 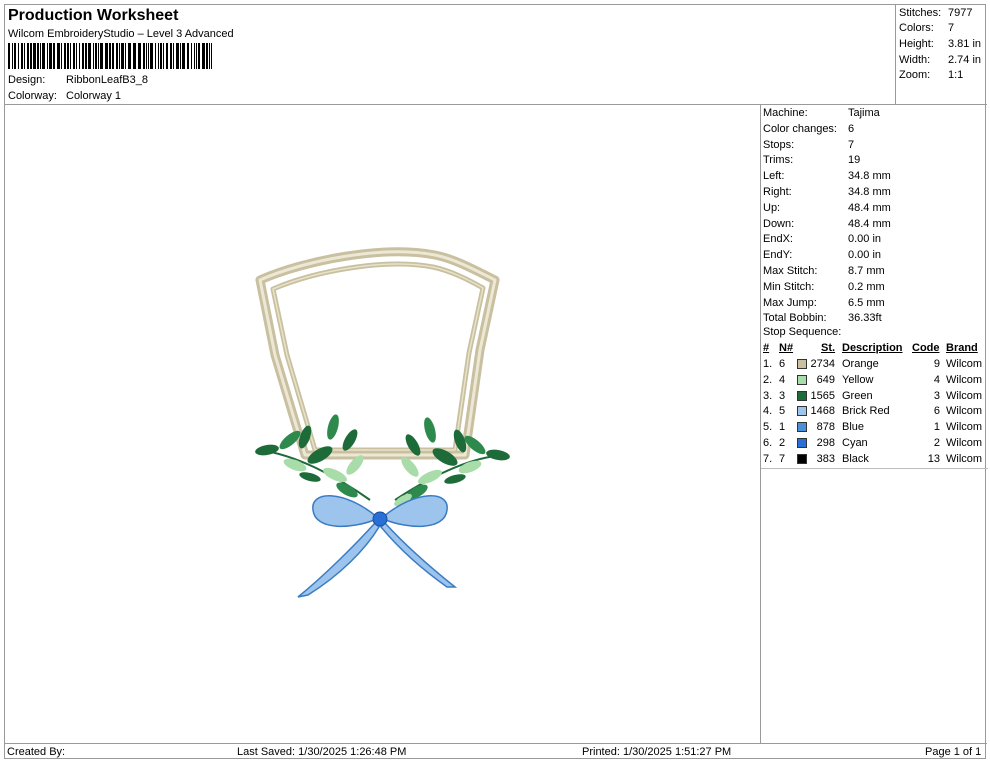 I want to click on stat-stitches: Stitches: 7977, so click(x=936, y=13).